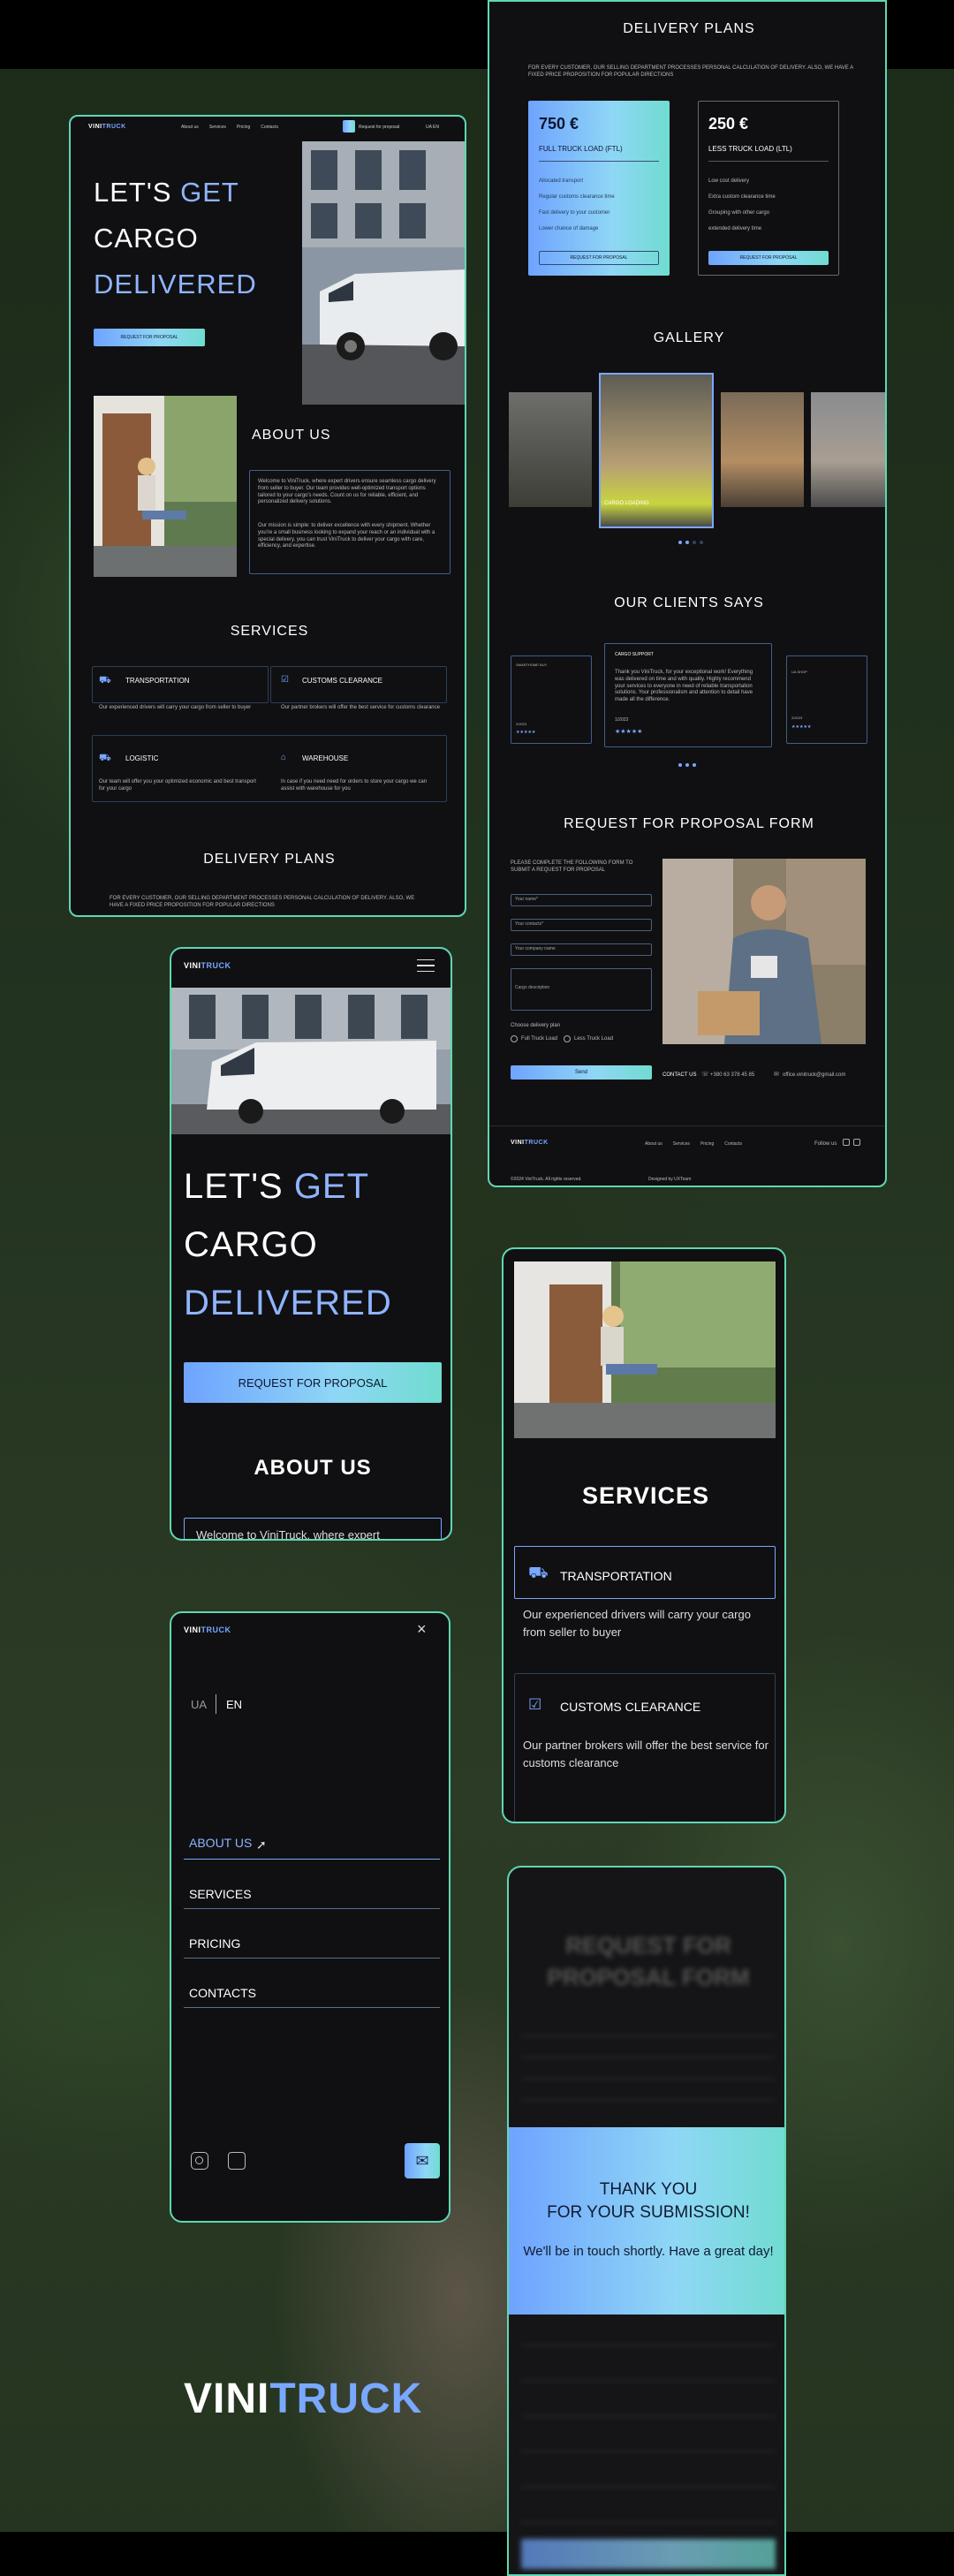 This screenshot has width=954, height=2576. What do you see at coordinates (190, 128) in the screenshot?
I see `nav-about: About us` at bounding box center [190, 128].